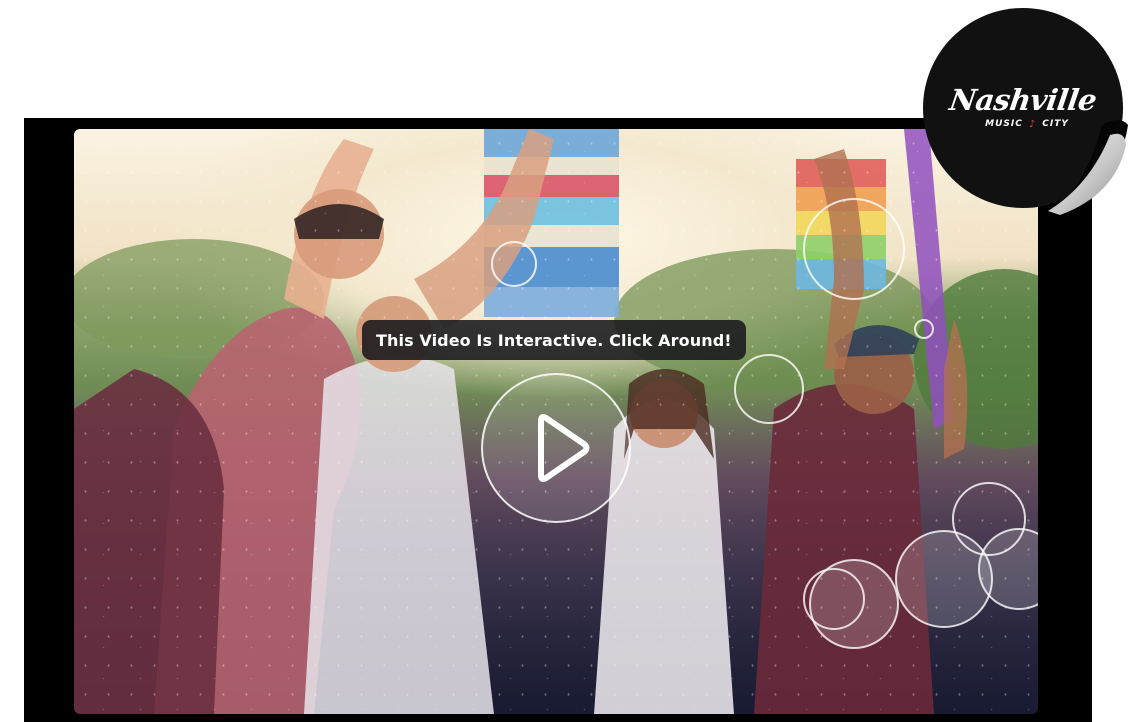 The height and width of the screenshot is (722, 1133). I want to click on logo-subline-right: CITY, so click(1055, 124).